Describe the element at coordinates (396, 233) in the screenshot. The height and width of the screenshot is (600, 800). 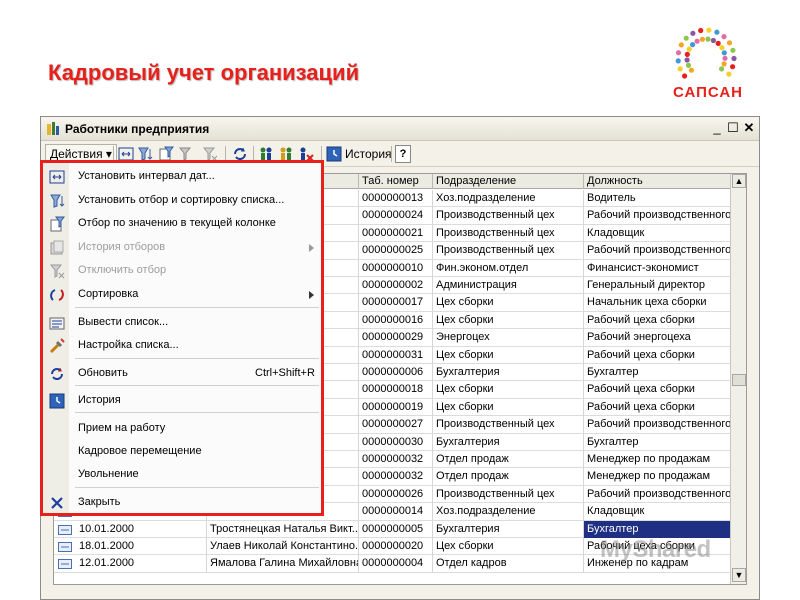
I see `cell-tab-number: 0000000021` at that location.